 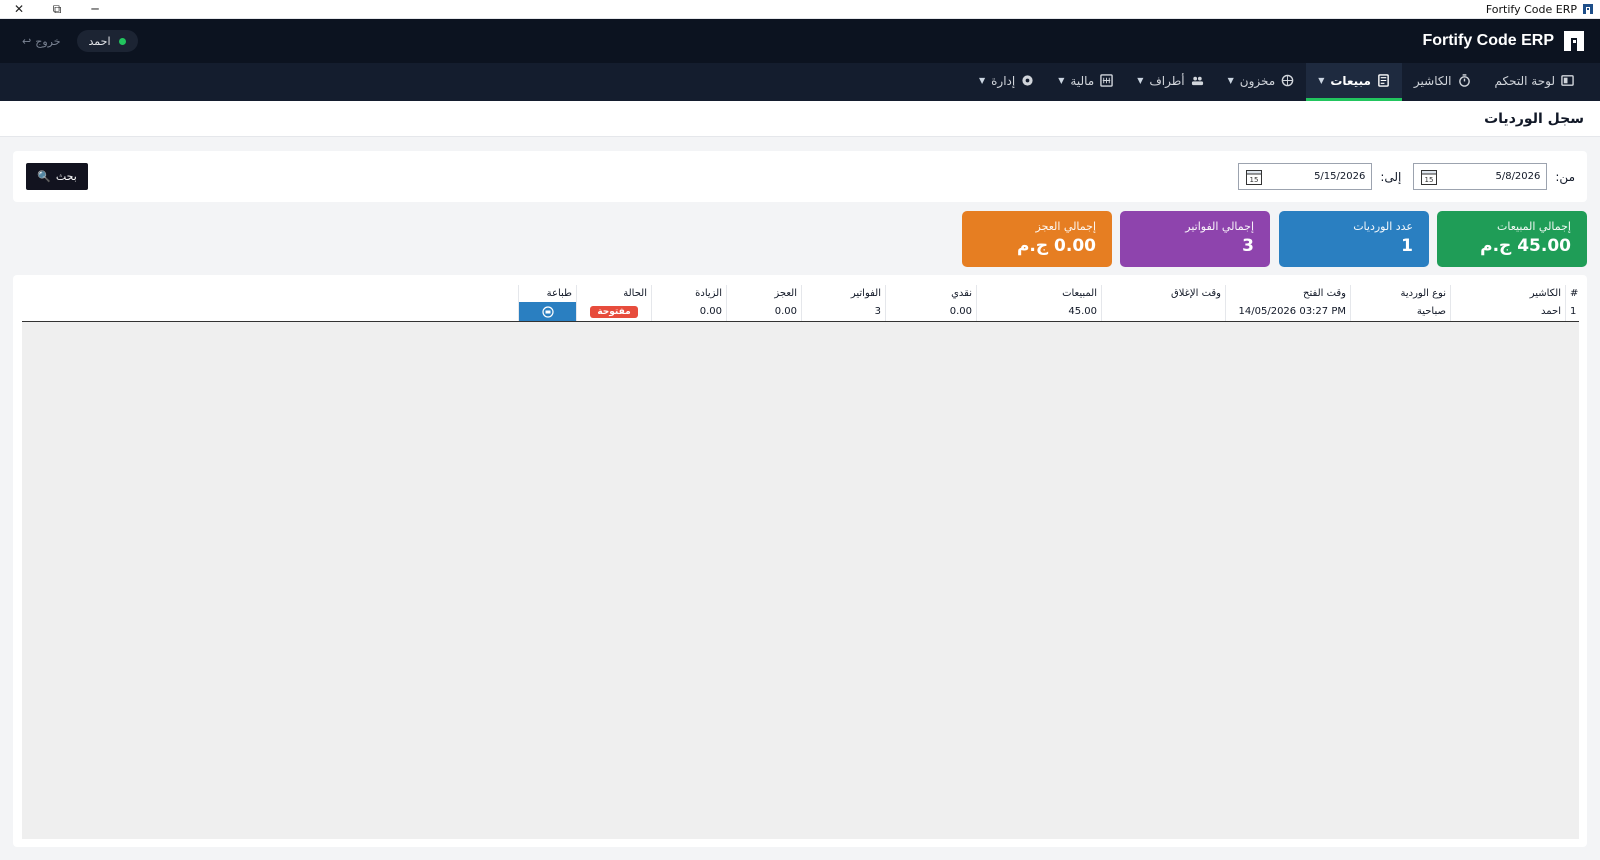 What do you see at coordinates (1163, 293) in the screenshot?
I see `column-header-close-time: وقت الإغلاق` at bounding box center [1163, 293].